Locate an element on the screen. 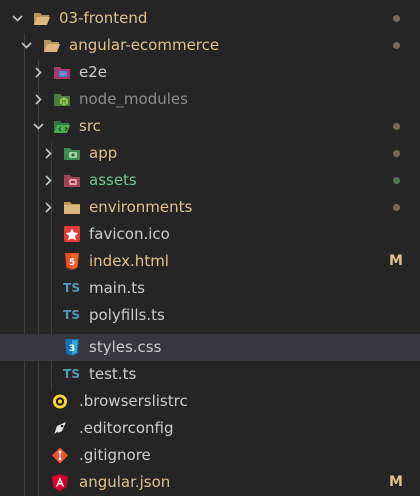 The image size is (420, 496). browserslist-icon is located at coordinates (60, 401).